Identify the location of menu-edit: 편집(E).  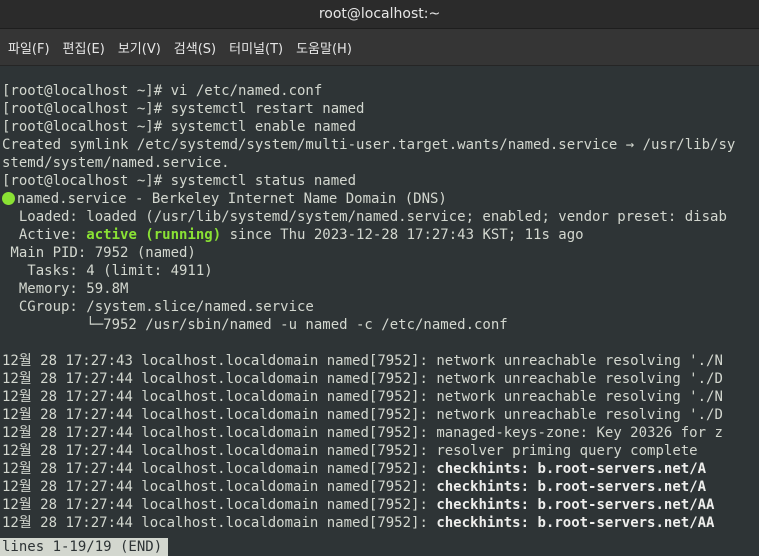
(84, 47).